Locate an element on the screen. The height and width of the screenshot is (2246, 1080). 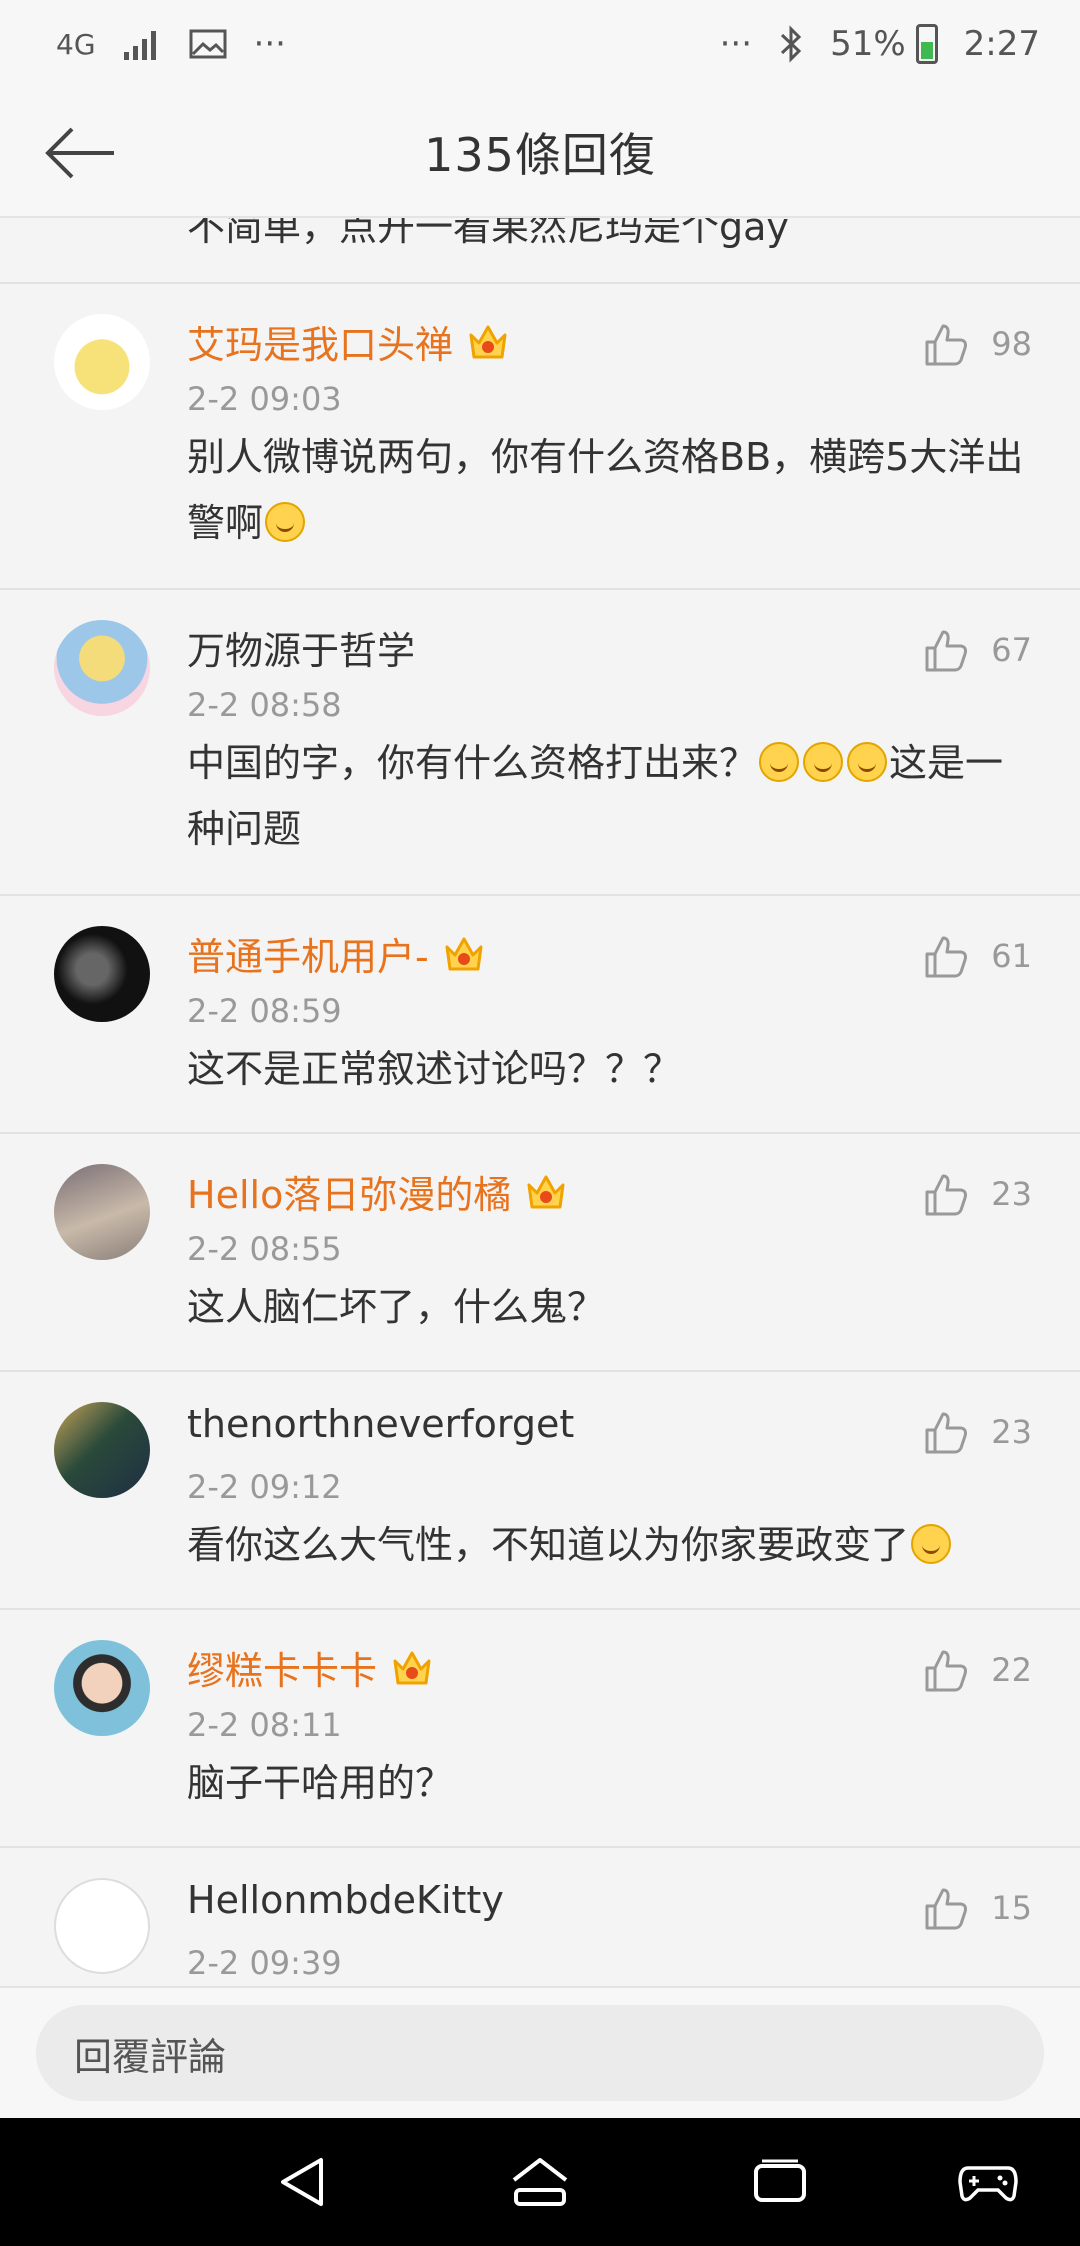
top-navigation-bar: 135條回復 is located at coordinates (540, 153).